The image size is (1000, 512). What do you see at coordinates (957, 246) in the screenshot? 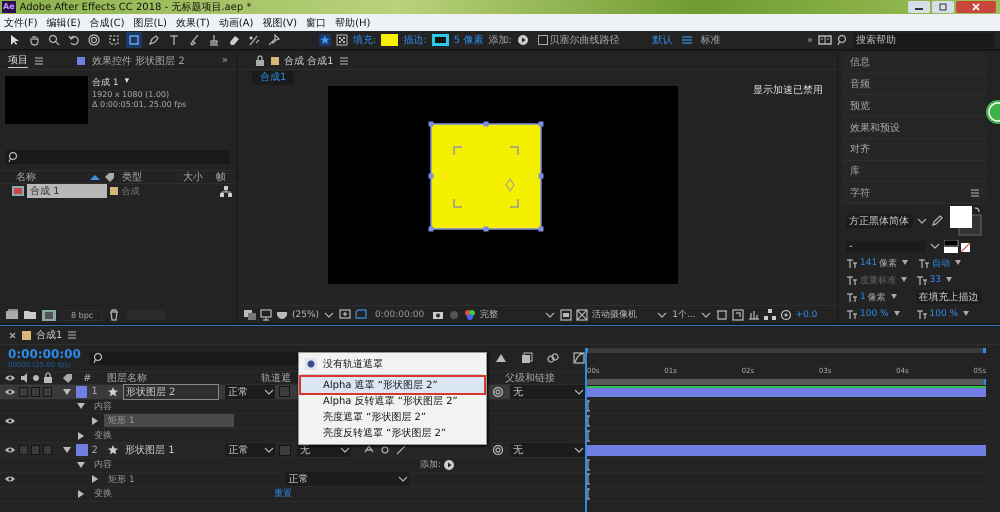
I see `default-colors-icon` at bounding box center [957, 246].